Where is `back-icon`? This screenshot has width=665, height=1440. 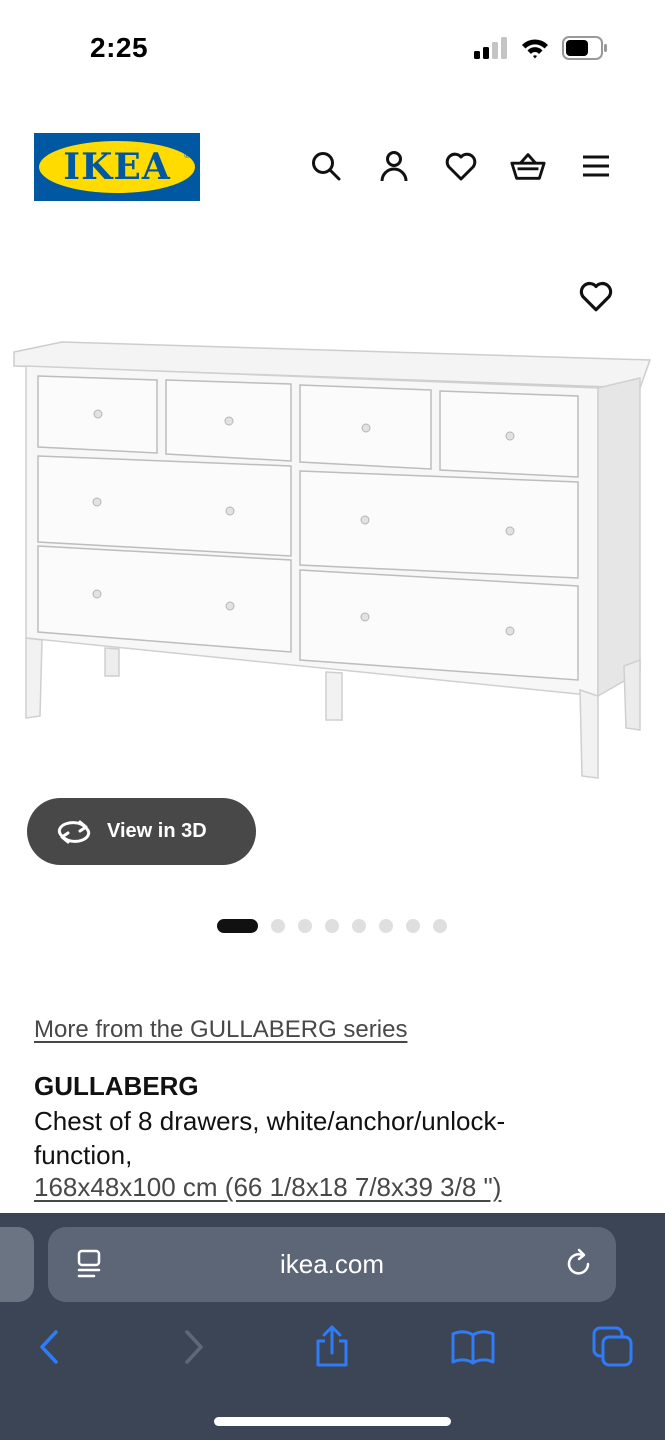
back-icon is located at coordinates (50, 1347).